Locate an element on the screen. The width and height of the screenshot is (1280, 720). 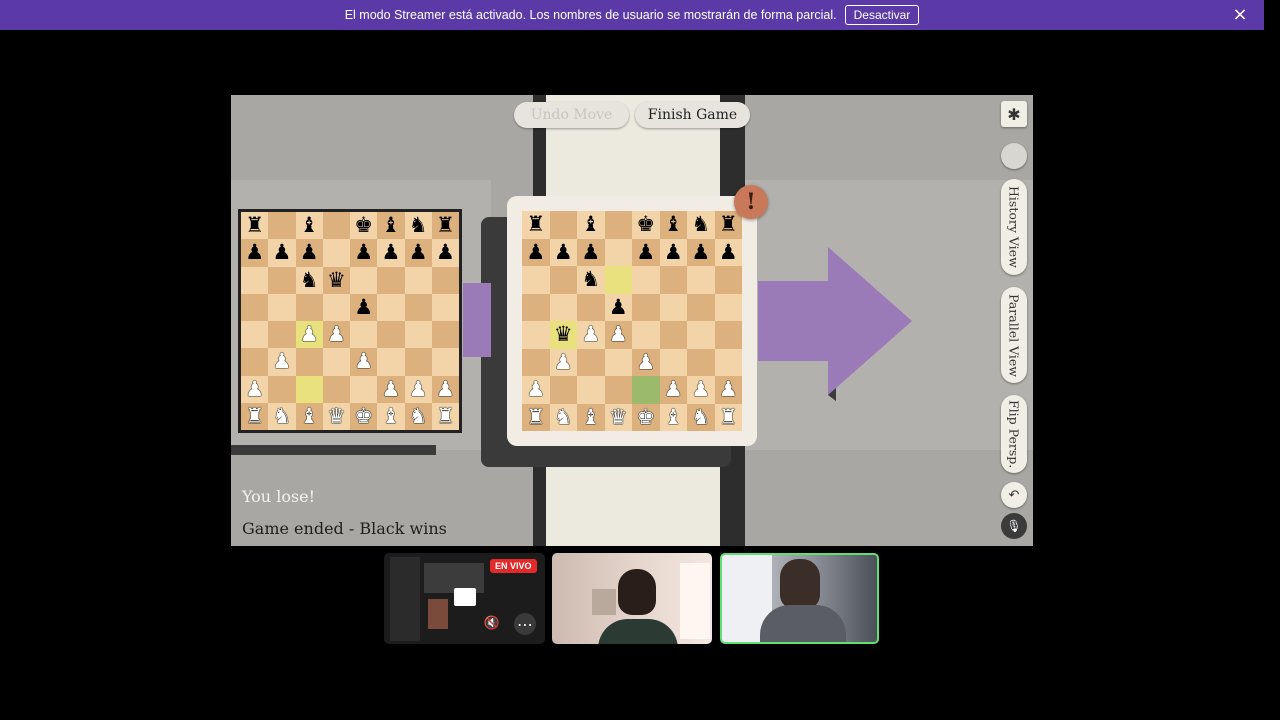
undo-move-button: Undo Move is located at coordinates (571, 115).